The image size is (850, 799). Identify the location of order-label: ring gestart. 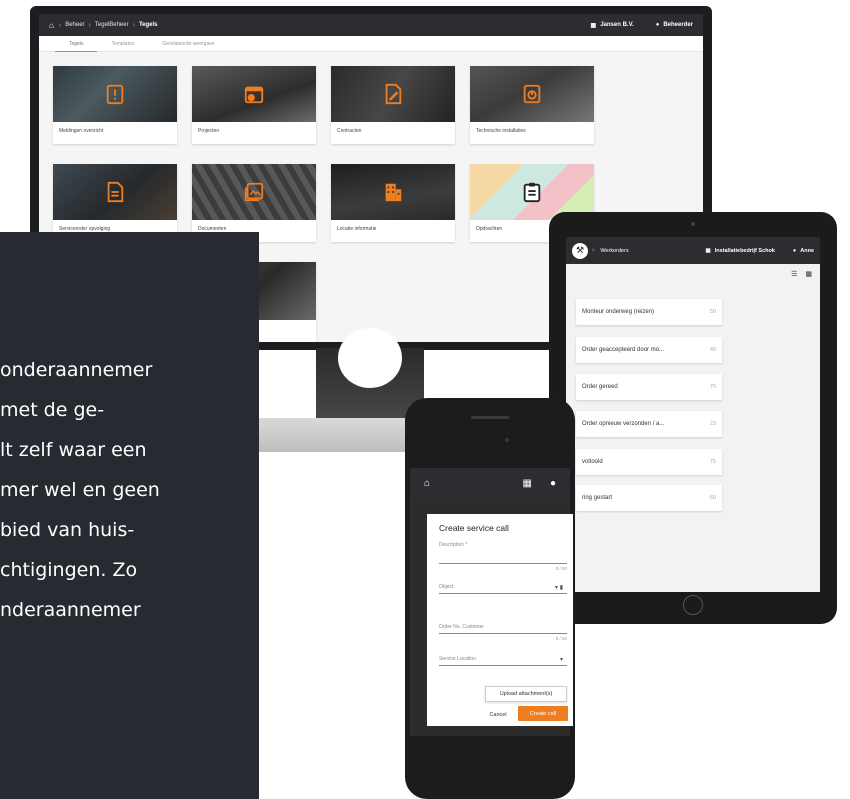
(597, 498).